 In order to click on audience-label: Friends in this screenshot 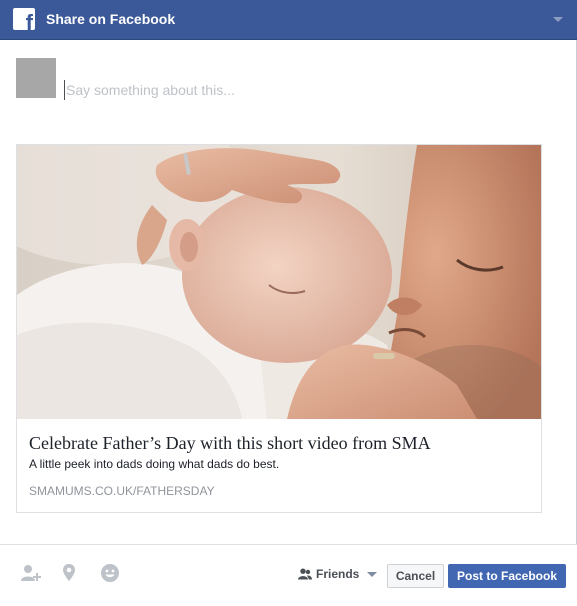, I will do `click(338, 574)`.